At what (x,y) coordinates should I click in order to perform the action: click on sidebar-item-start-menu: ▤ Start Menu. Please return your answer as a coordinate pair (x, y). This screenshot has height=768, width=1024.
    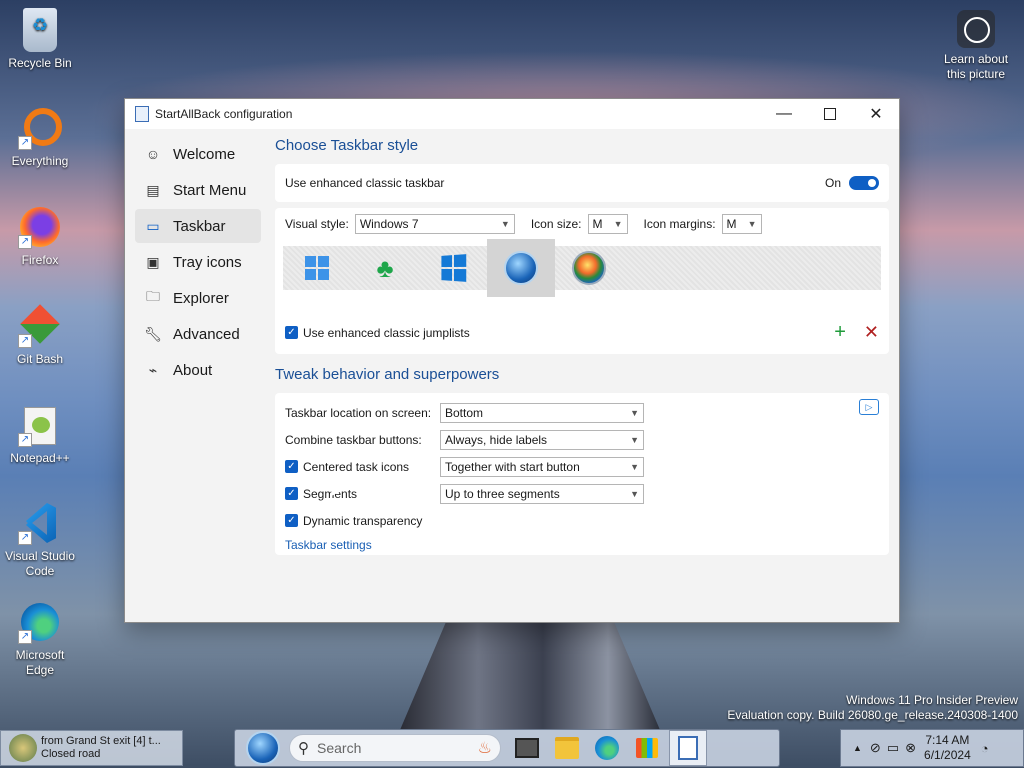
    Looking at the image, I should click on (198, 190).